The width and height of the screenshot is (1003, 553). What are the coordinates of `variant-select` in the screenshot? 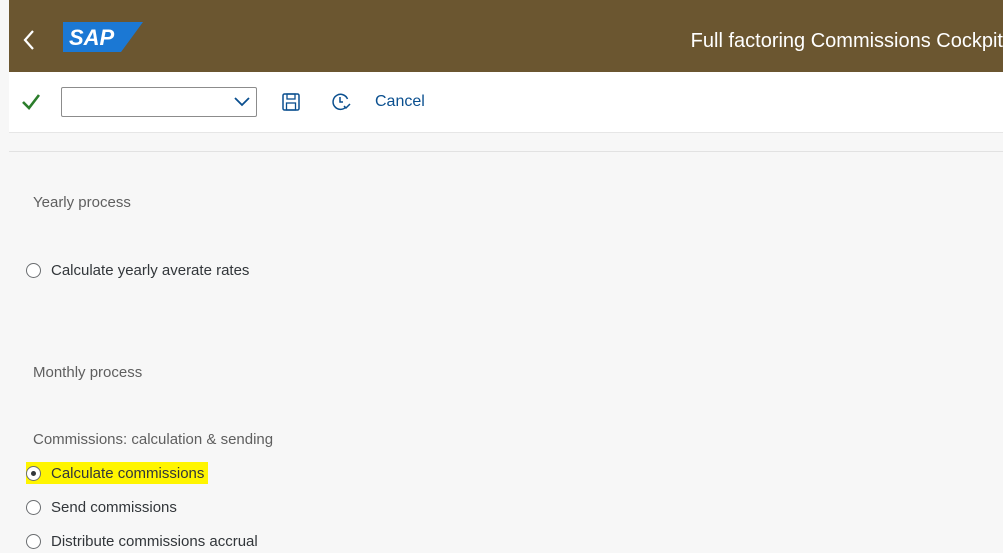 It's located at (159, 102).